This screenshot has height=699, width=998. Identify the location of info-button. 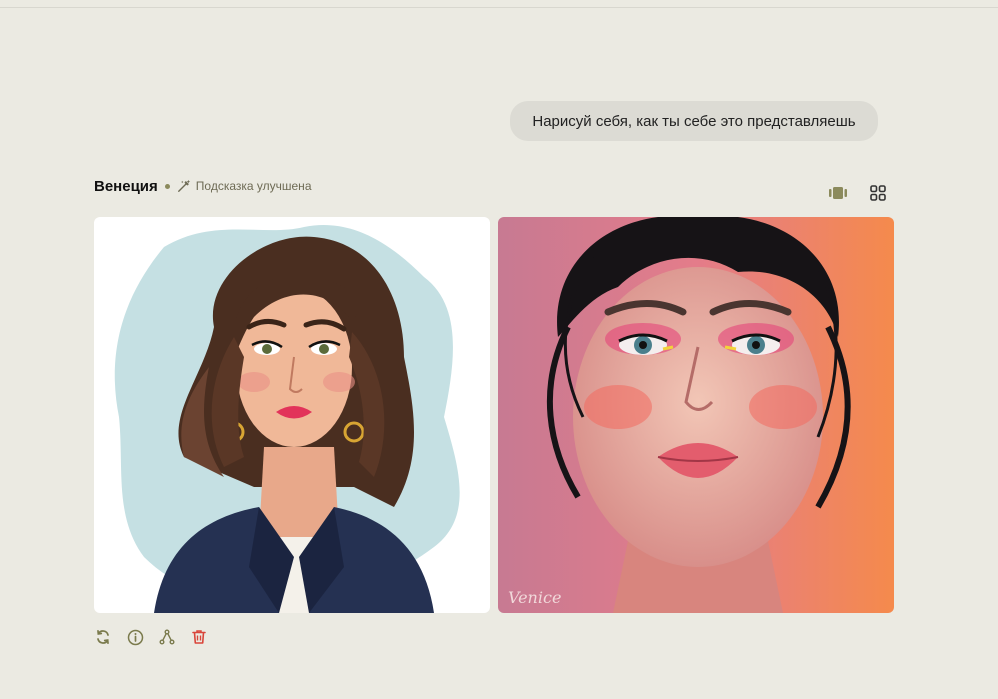
(135, 637).